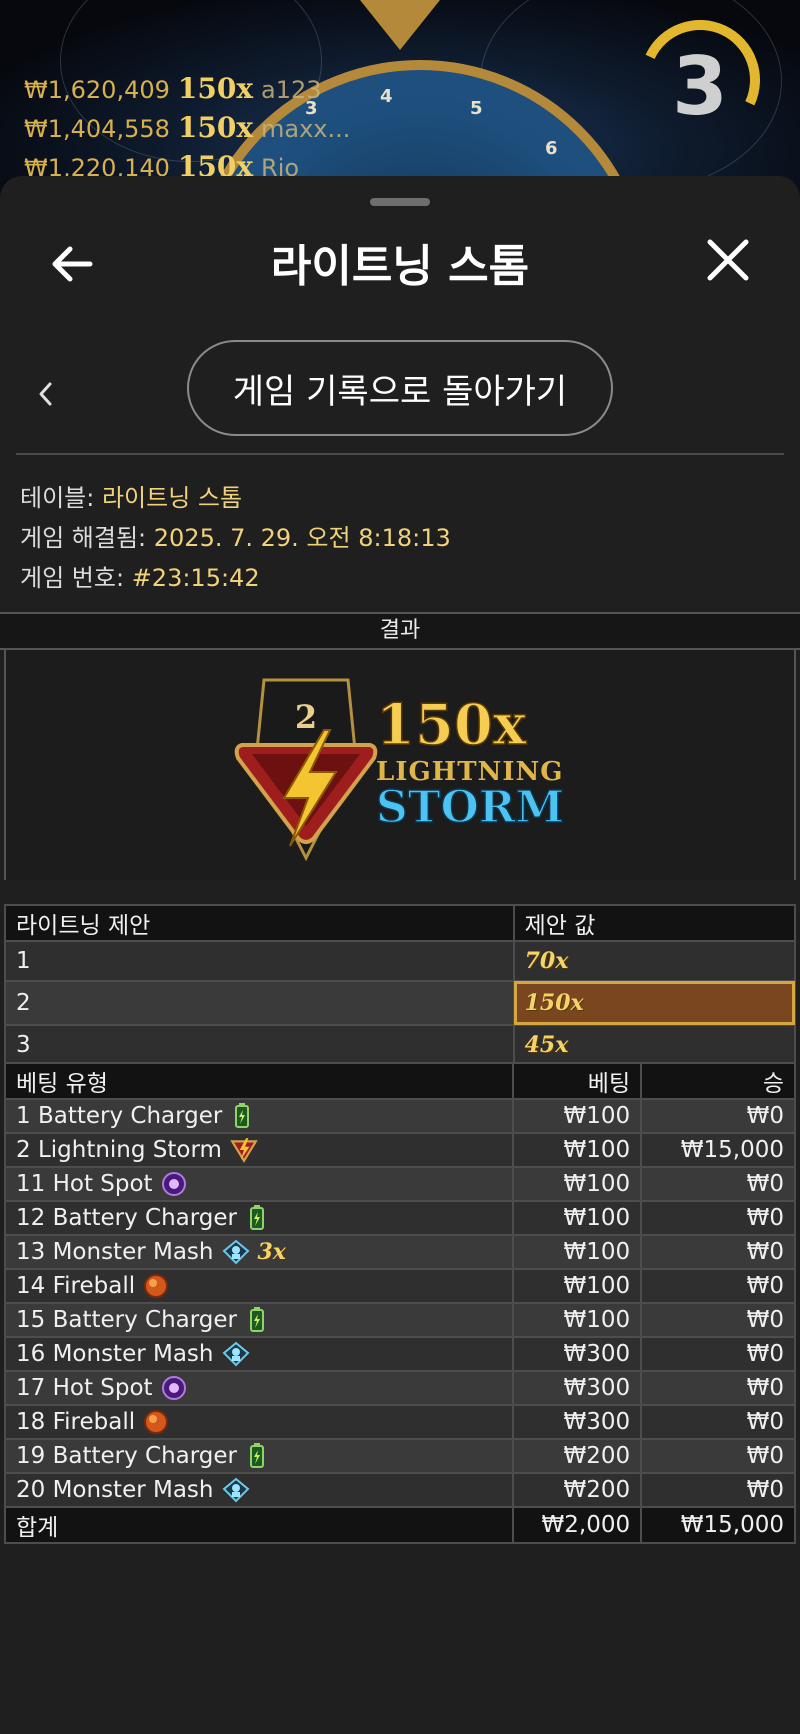 This screenshot has height=1734, width=800. I want to click on bet-type: 18 Fireball, so click(259, 1422).